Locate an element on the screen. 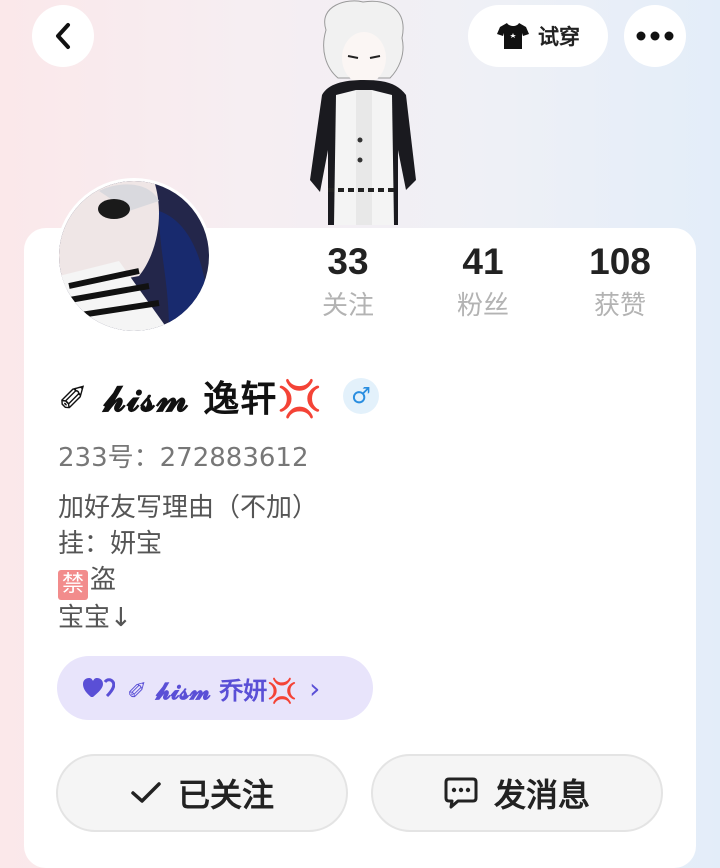 Image resolution: width=720 pixels, height=868 pixels. bio-line: 加好友写理由（不加） is located at coordinates (188, 508).